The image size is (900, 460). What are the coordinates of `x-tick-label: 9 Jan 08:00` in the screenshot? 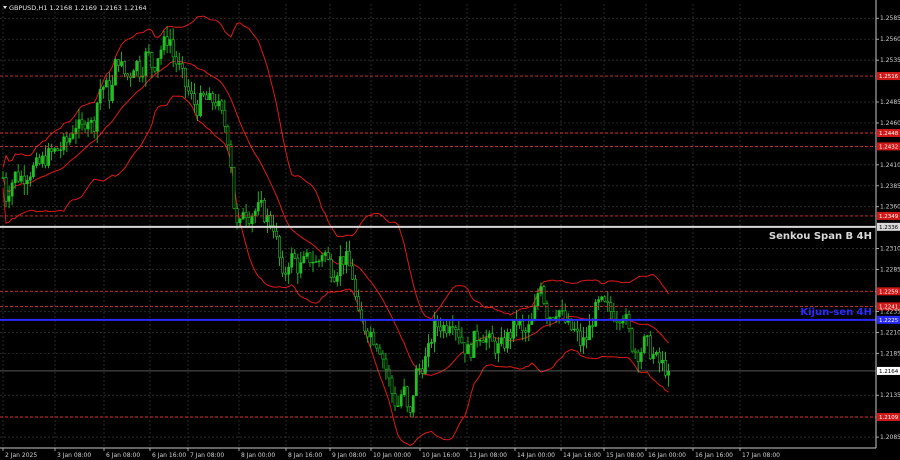 It's located at (349, 455).